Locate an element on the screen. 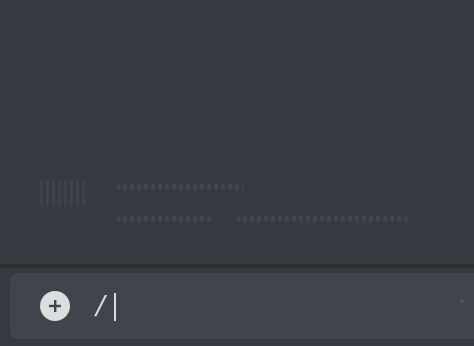  faded-message is located at coordinates (226, 206).